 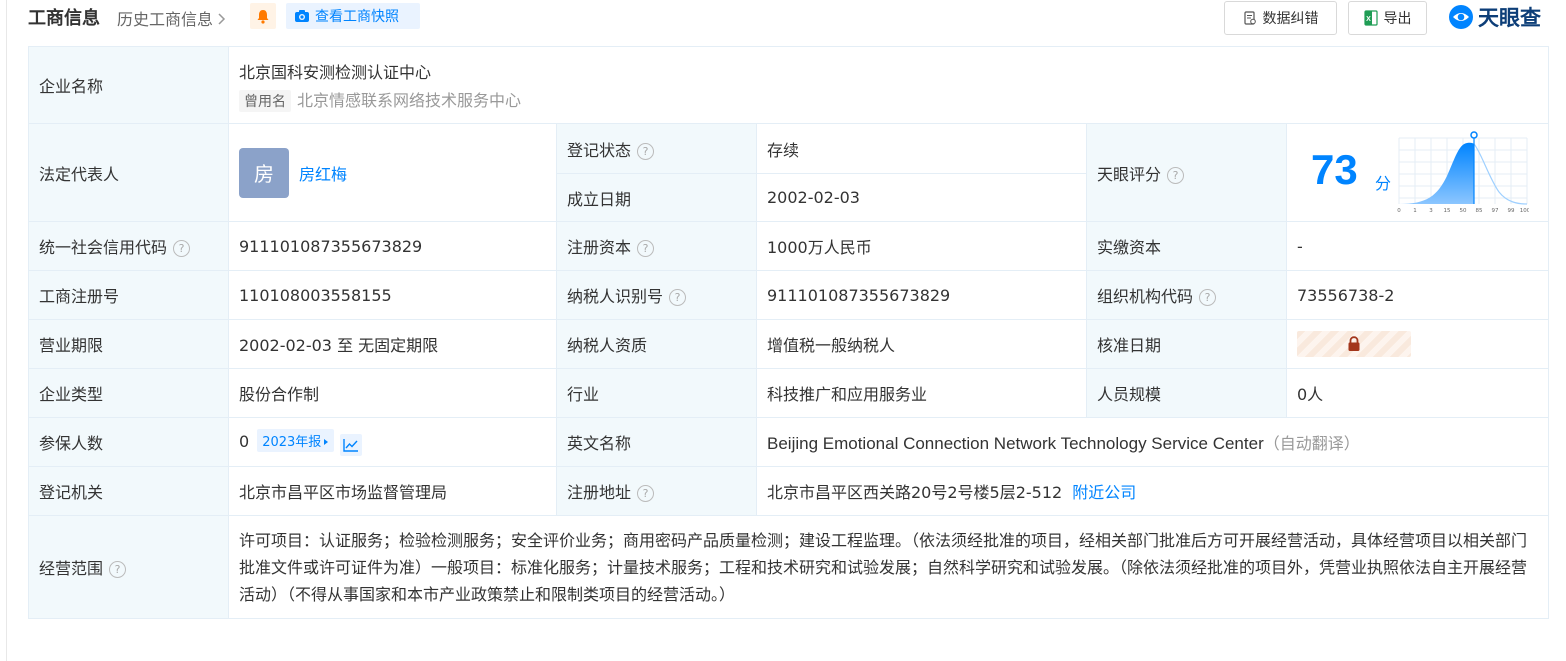 I want to click on data-correction-label: 数据纠错, so click(x=1290, y=19).